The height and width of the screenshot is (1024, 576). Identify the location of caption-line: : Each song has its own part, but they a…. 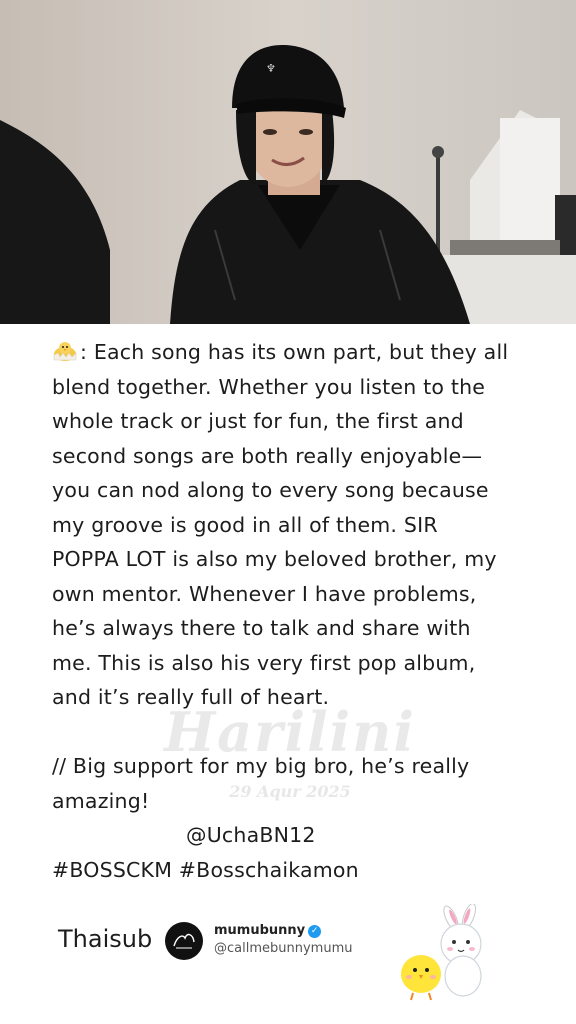
(297, 352).